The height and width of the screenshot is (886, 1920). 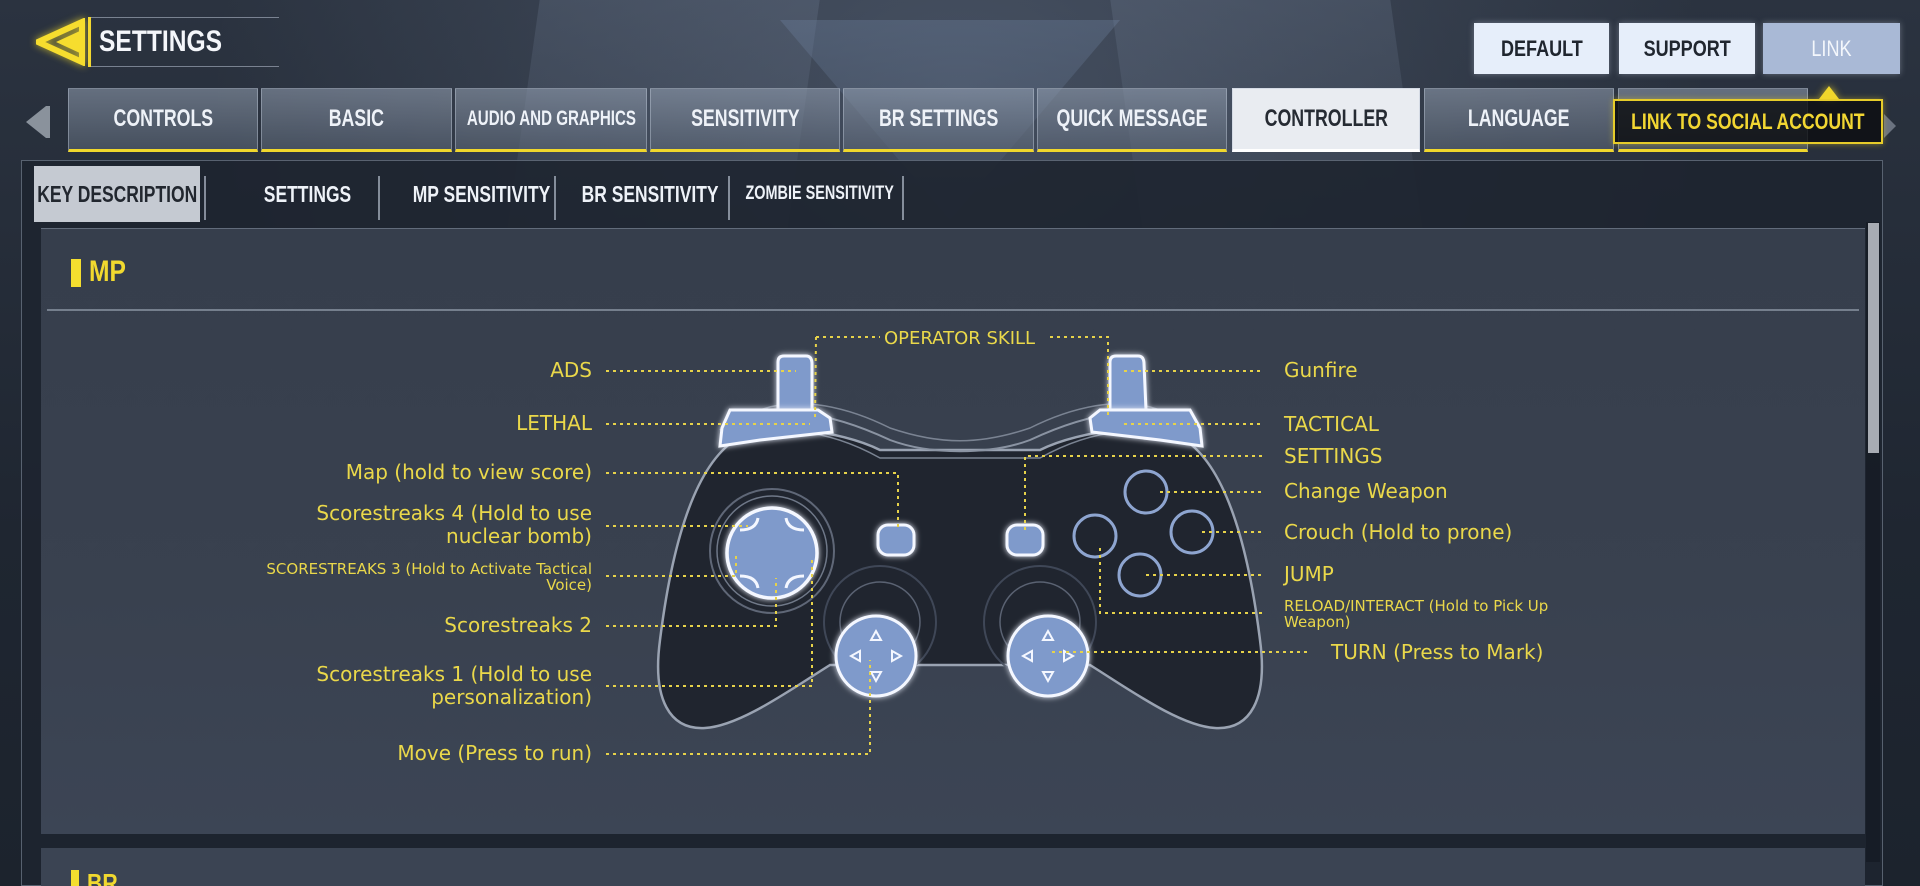 I want to click on tab-controls: CONTROLS, so click(x=163, y=120).